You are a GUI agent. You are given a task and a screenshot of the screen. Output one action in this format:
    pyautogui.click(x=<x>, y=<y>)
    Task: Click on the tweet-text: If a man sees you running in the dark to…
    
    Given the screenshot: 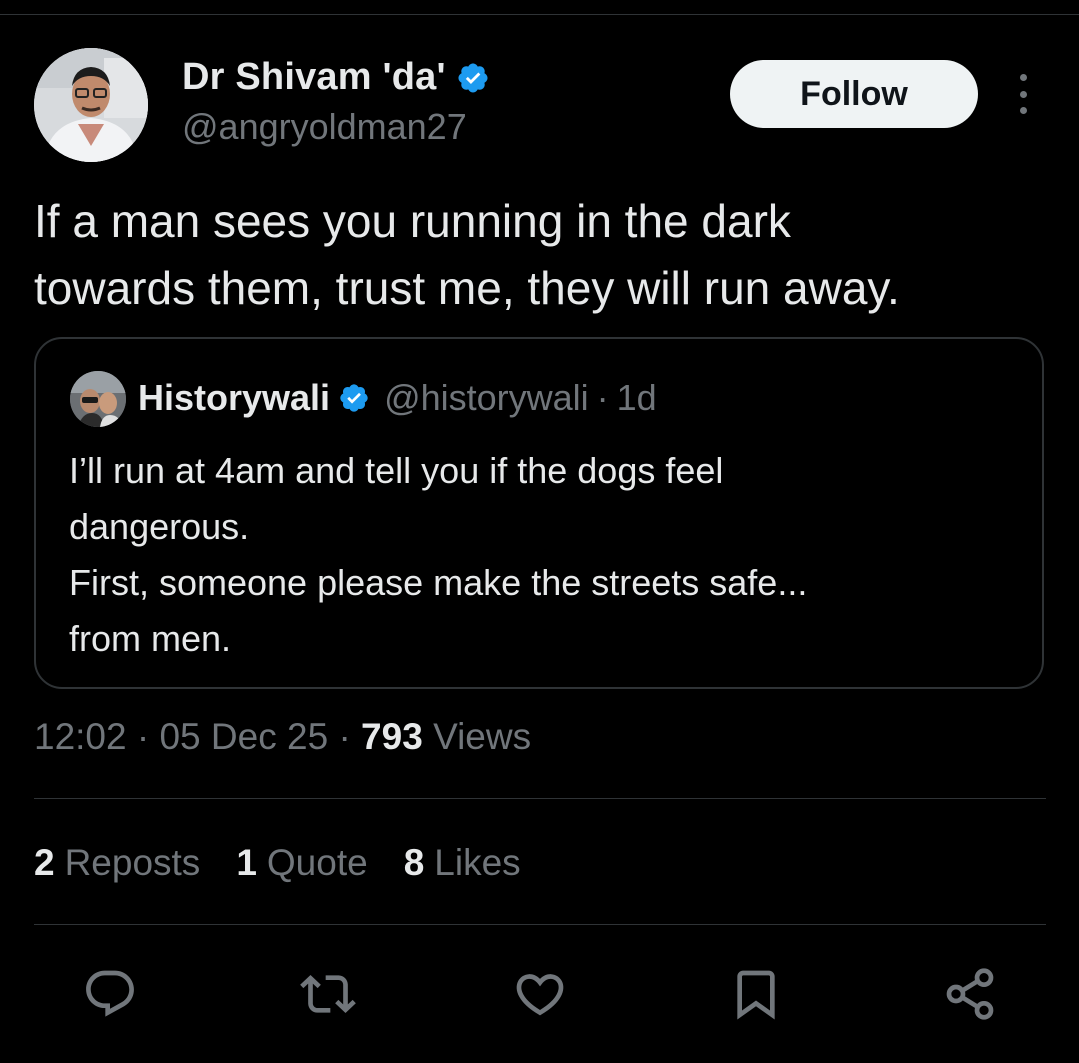 What is the action you would take?
    pyautogui.click(x=467, y=254)
    